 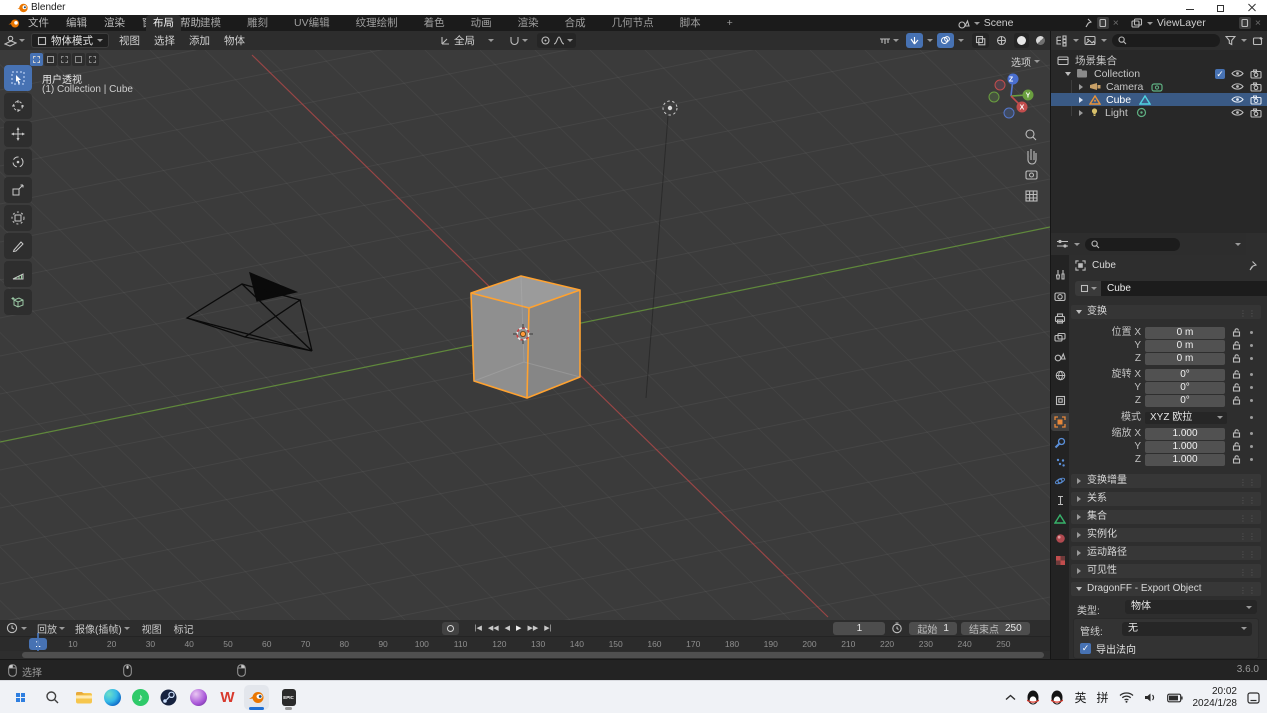 What do you see at coordinates (1254, 698) in the screenshot?
I see `notification-center-icon` at bounding box center [1254, 698].